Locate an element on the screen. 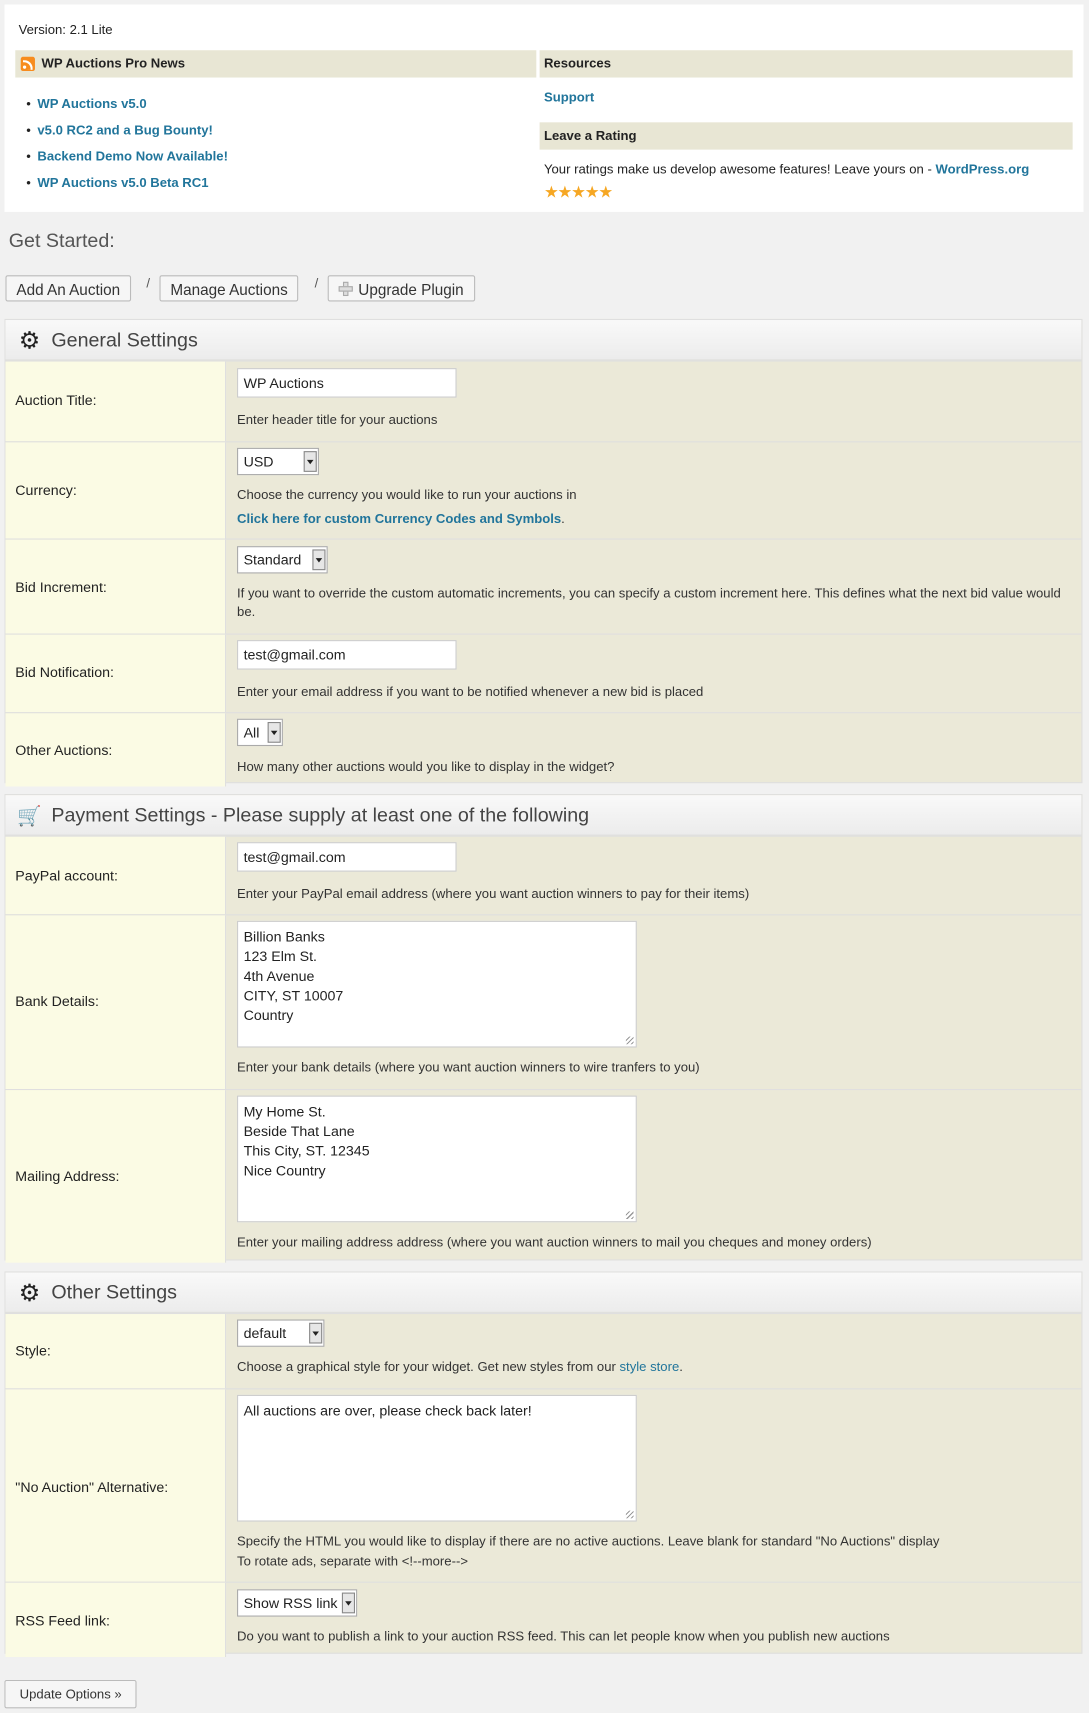 The width and height of the screenshot is (1089, 1713). bid-increment-select: Standard is located at coordinates (282, 560).